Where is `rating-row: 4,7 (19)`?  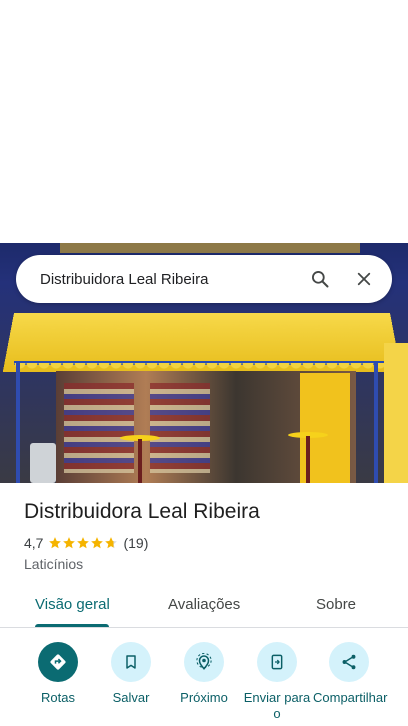
rating-row: 4,7 (19) is located at coordinates (86, 543).